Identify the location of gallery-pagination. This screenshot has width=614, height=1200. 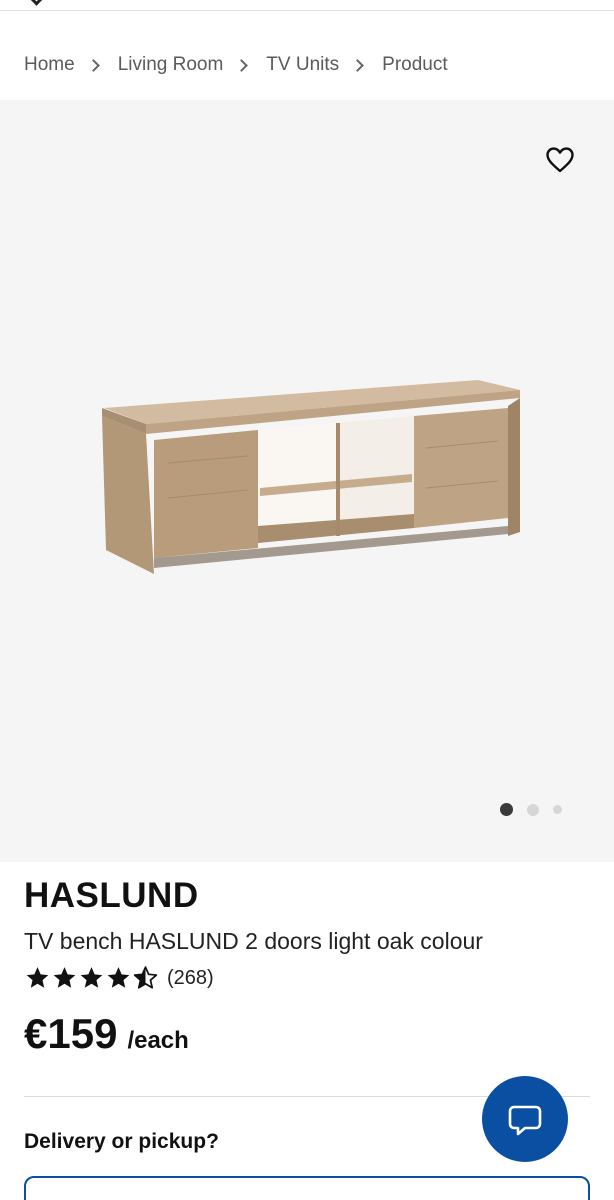
(538, 809).